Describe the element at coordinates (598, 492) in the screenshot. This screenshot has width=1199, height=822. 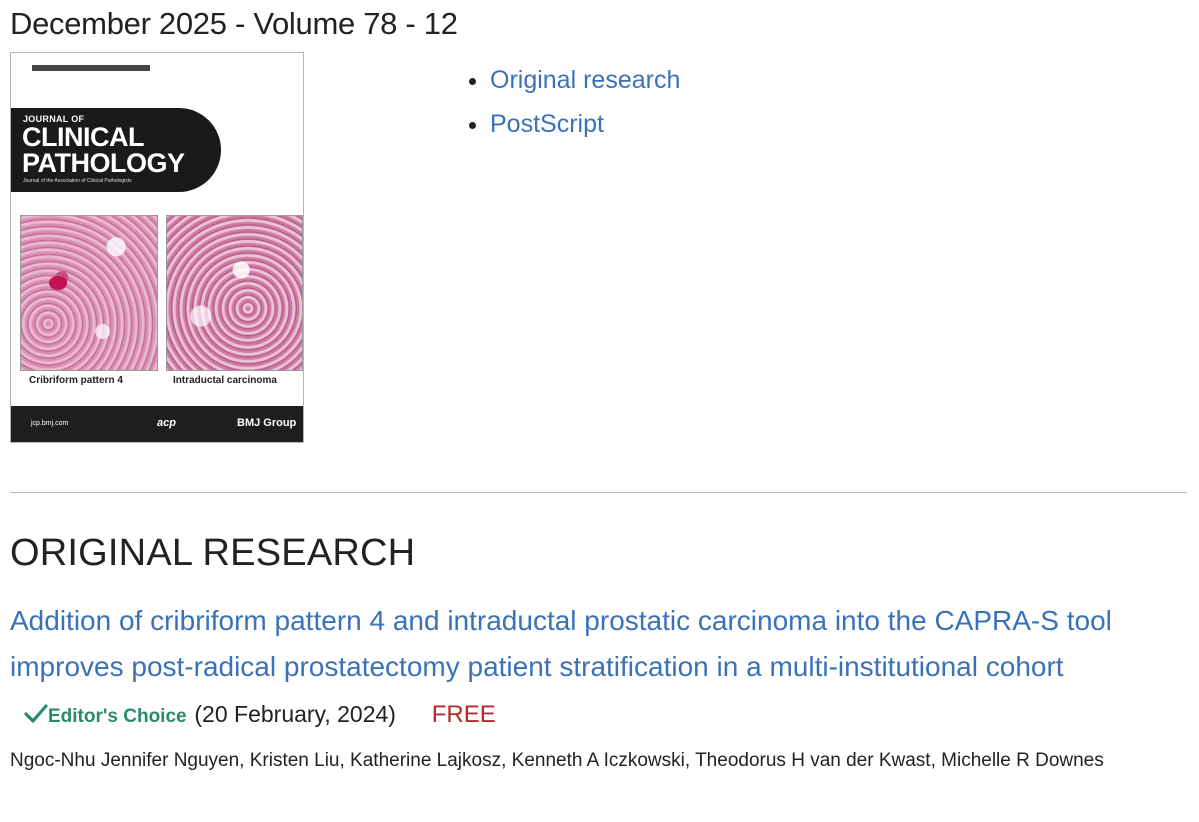
I see `section-divider` at that location.